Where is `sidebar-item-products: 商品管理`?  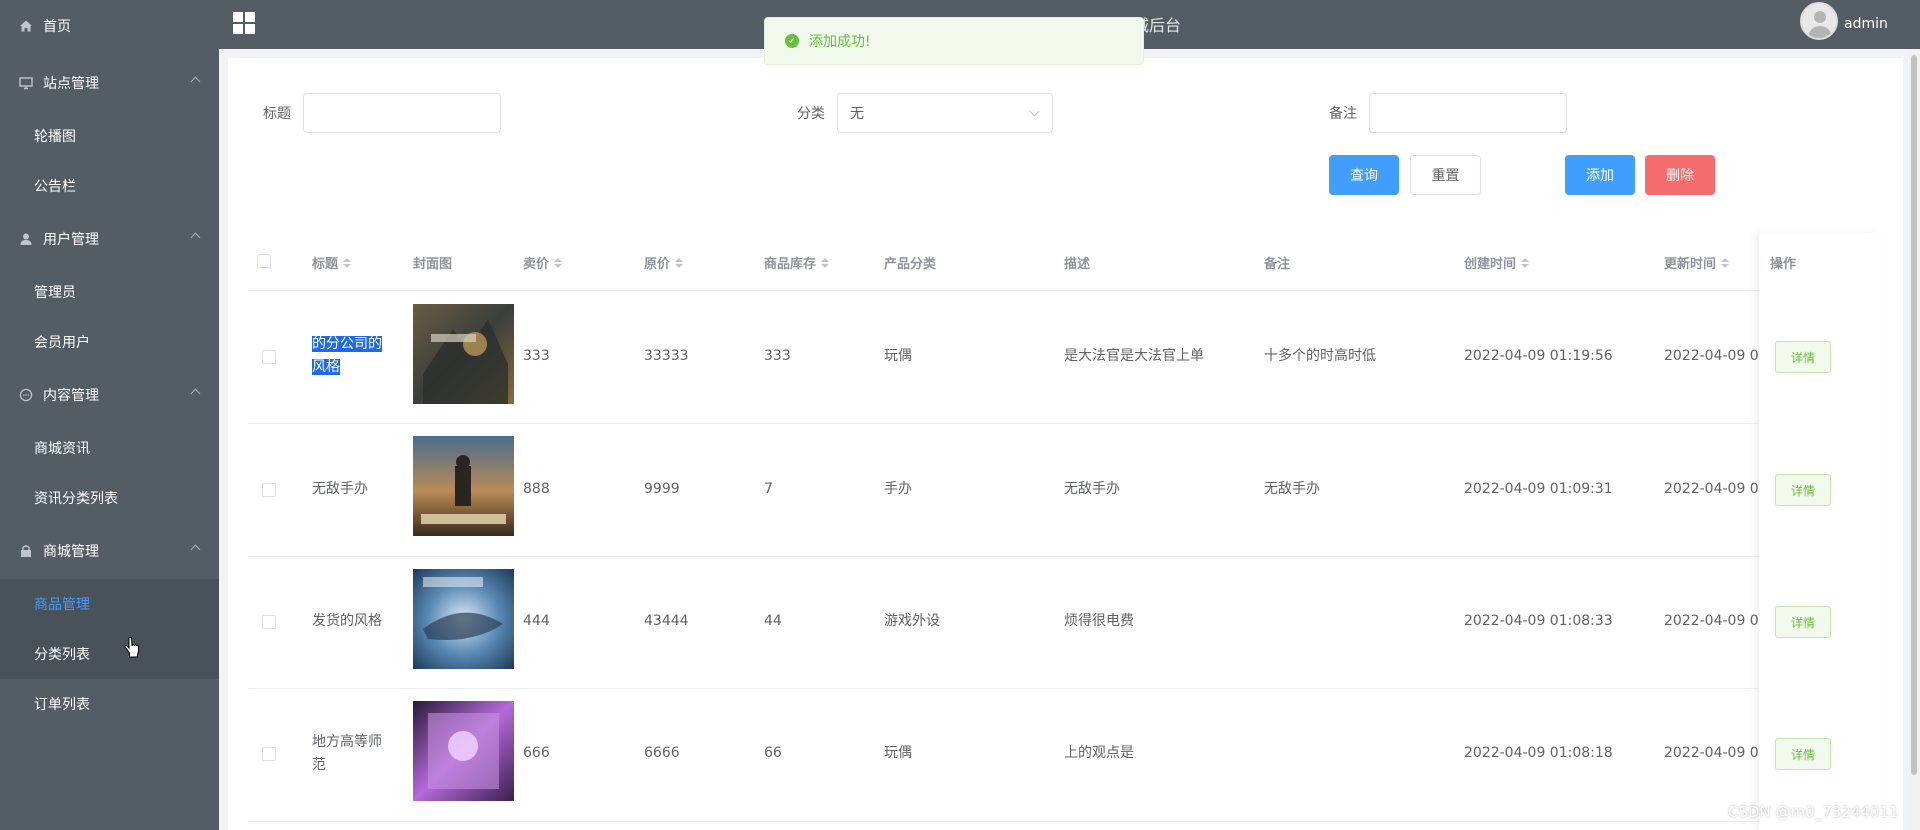 sidebar-item-products: 商品管理 is located at coordinates (109, 604).